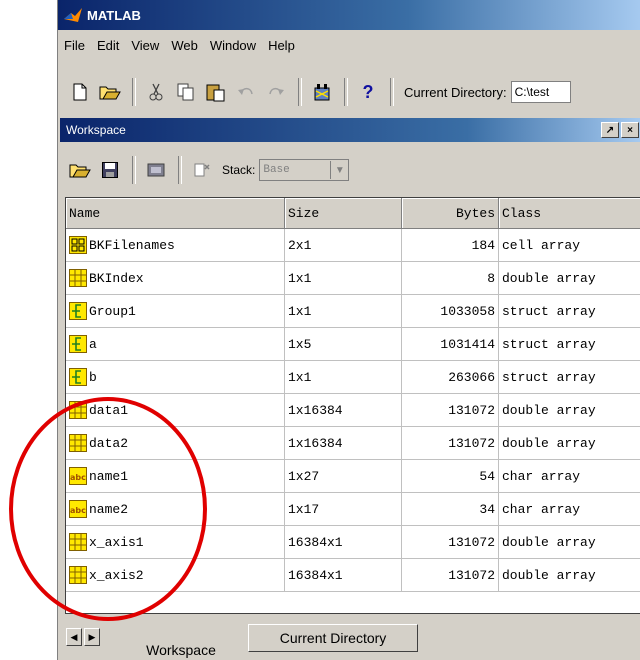 This screenshot has height=660, width=640. What do you see at coordinates (343, 509) in the screenshot?
I see `variable-size: 1x17` at bounding box center [343, 509].